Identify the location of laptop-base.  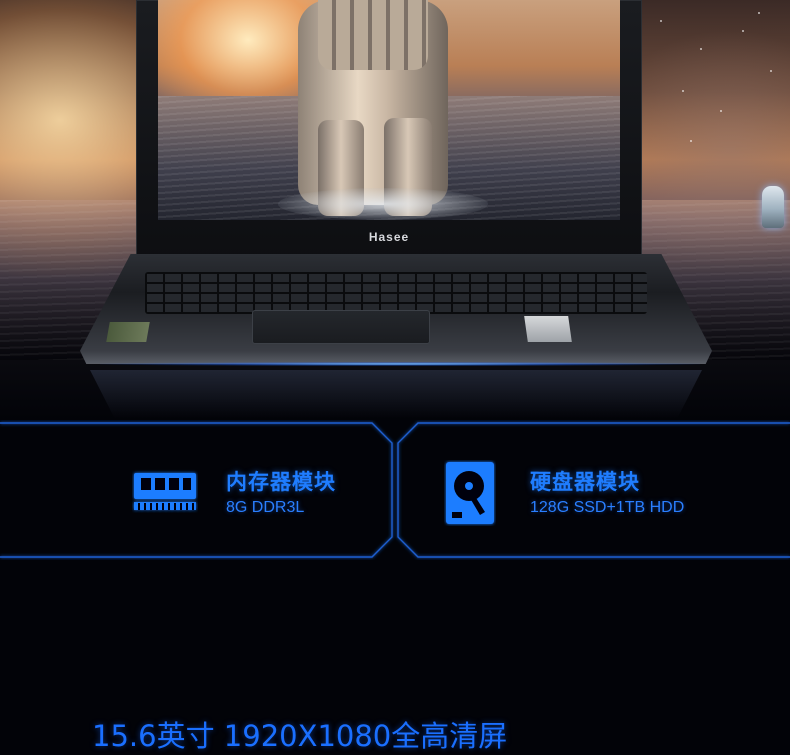
(396, 309).